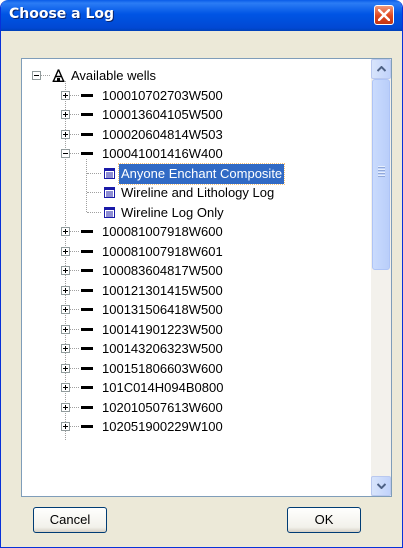 The height and width of the screenshot is (548, 403). I want to click on scroll-down-button, so click(381, 486).